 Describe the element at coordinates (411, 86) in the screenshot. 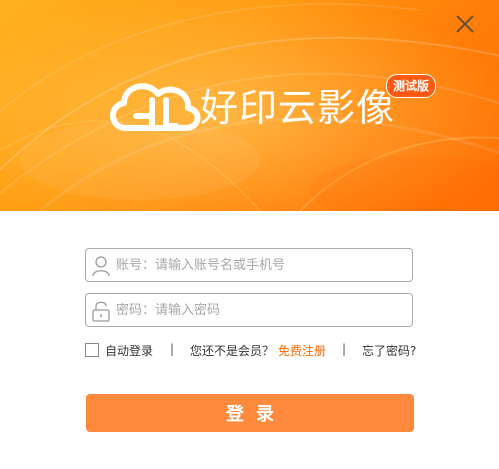

I see `beta-badge: 测试版` at that location.